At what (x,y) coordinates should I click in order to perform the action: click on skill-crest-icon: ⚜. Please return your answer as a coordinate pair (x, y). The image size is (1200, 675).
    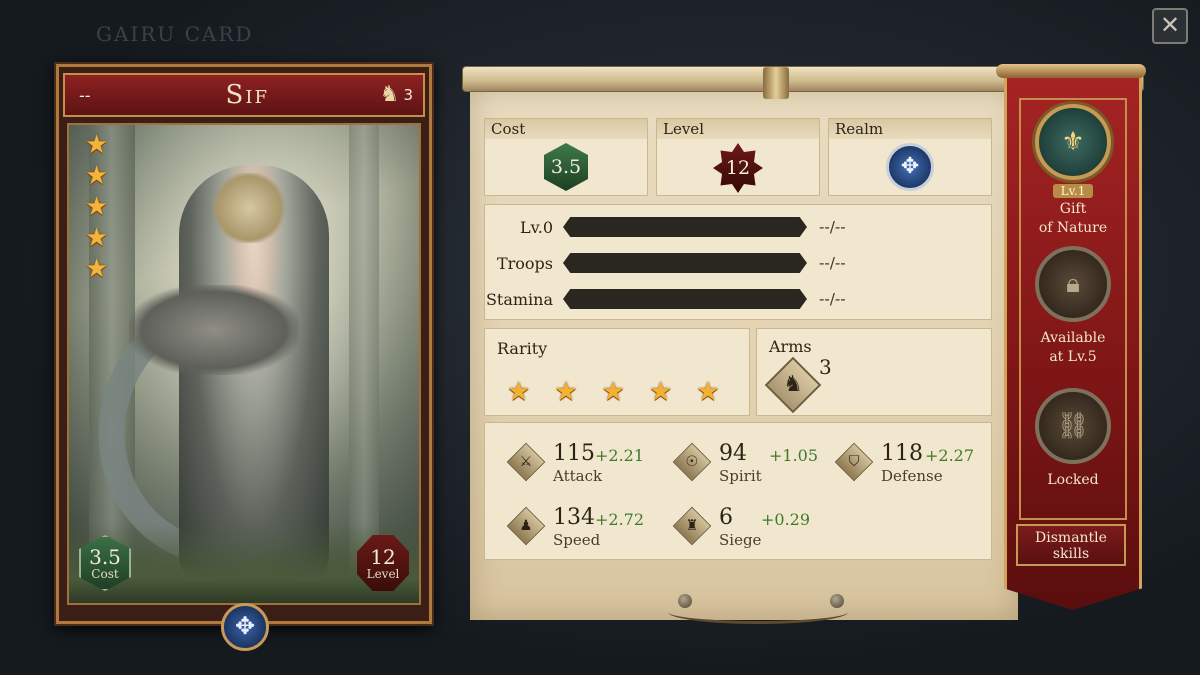
    Looking at the image, I should click on (1073, 142).